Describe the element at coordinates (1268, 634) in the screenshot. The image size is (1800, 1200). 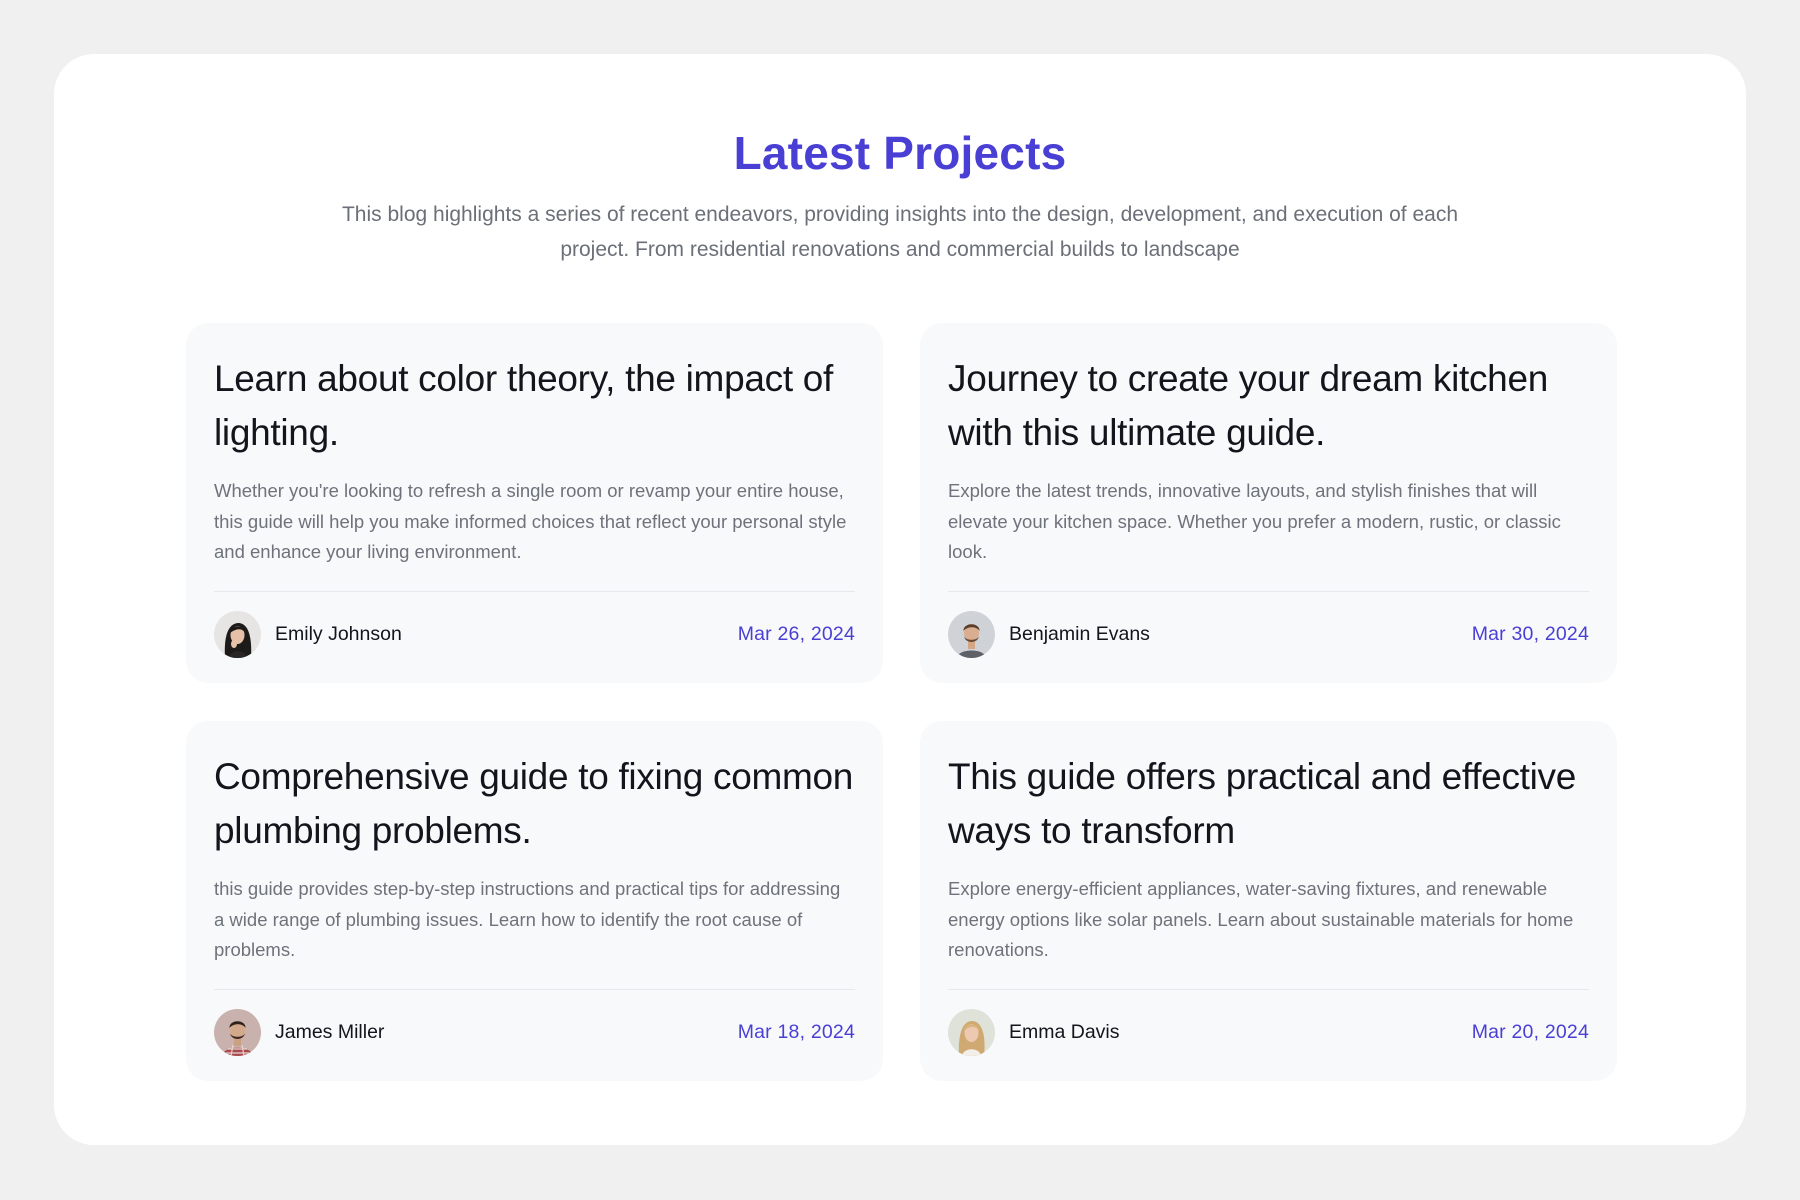
I see `card-footer: Benjamin Evans Mar 30, 2024` at that location.